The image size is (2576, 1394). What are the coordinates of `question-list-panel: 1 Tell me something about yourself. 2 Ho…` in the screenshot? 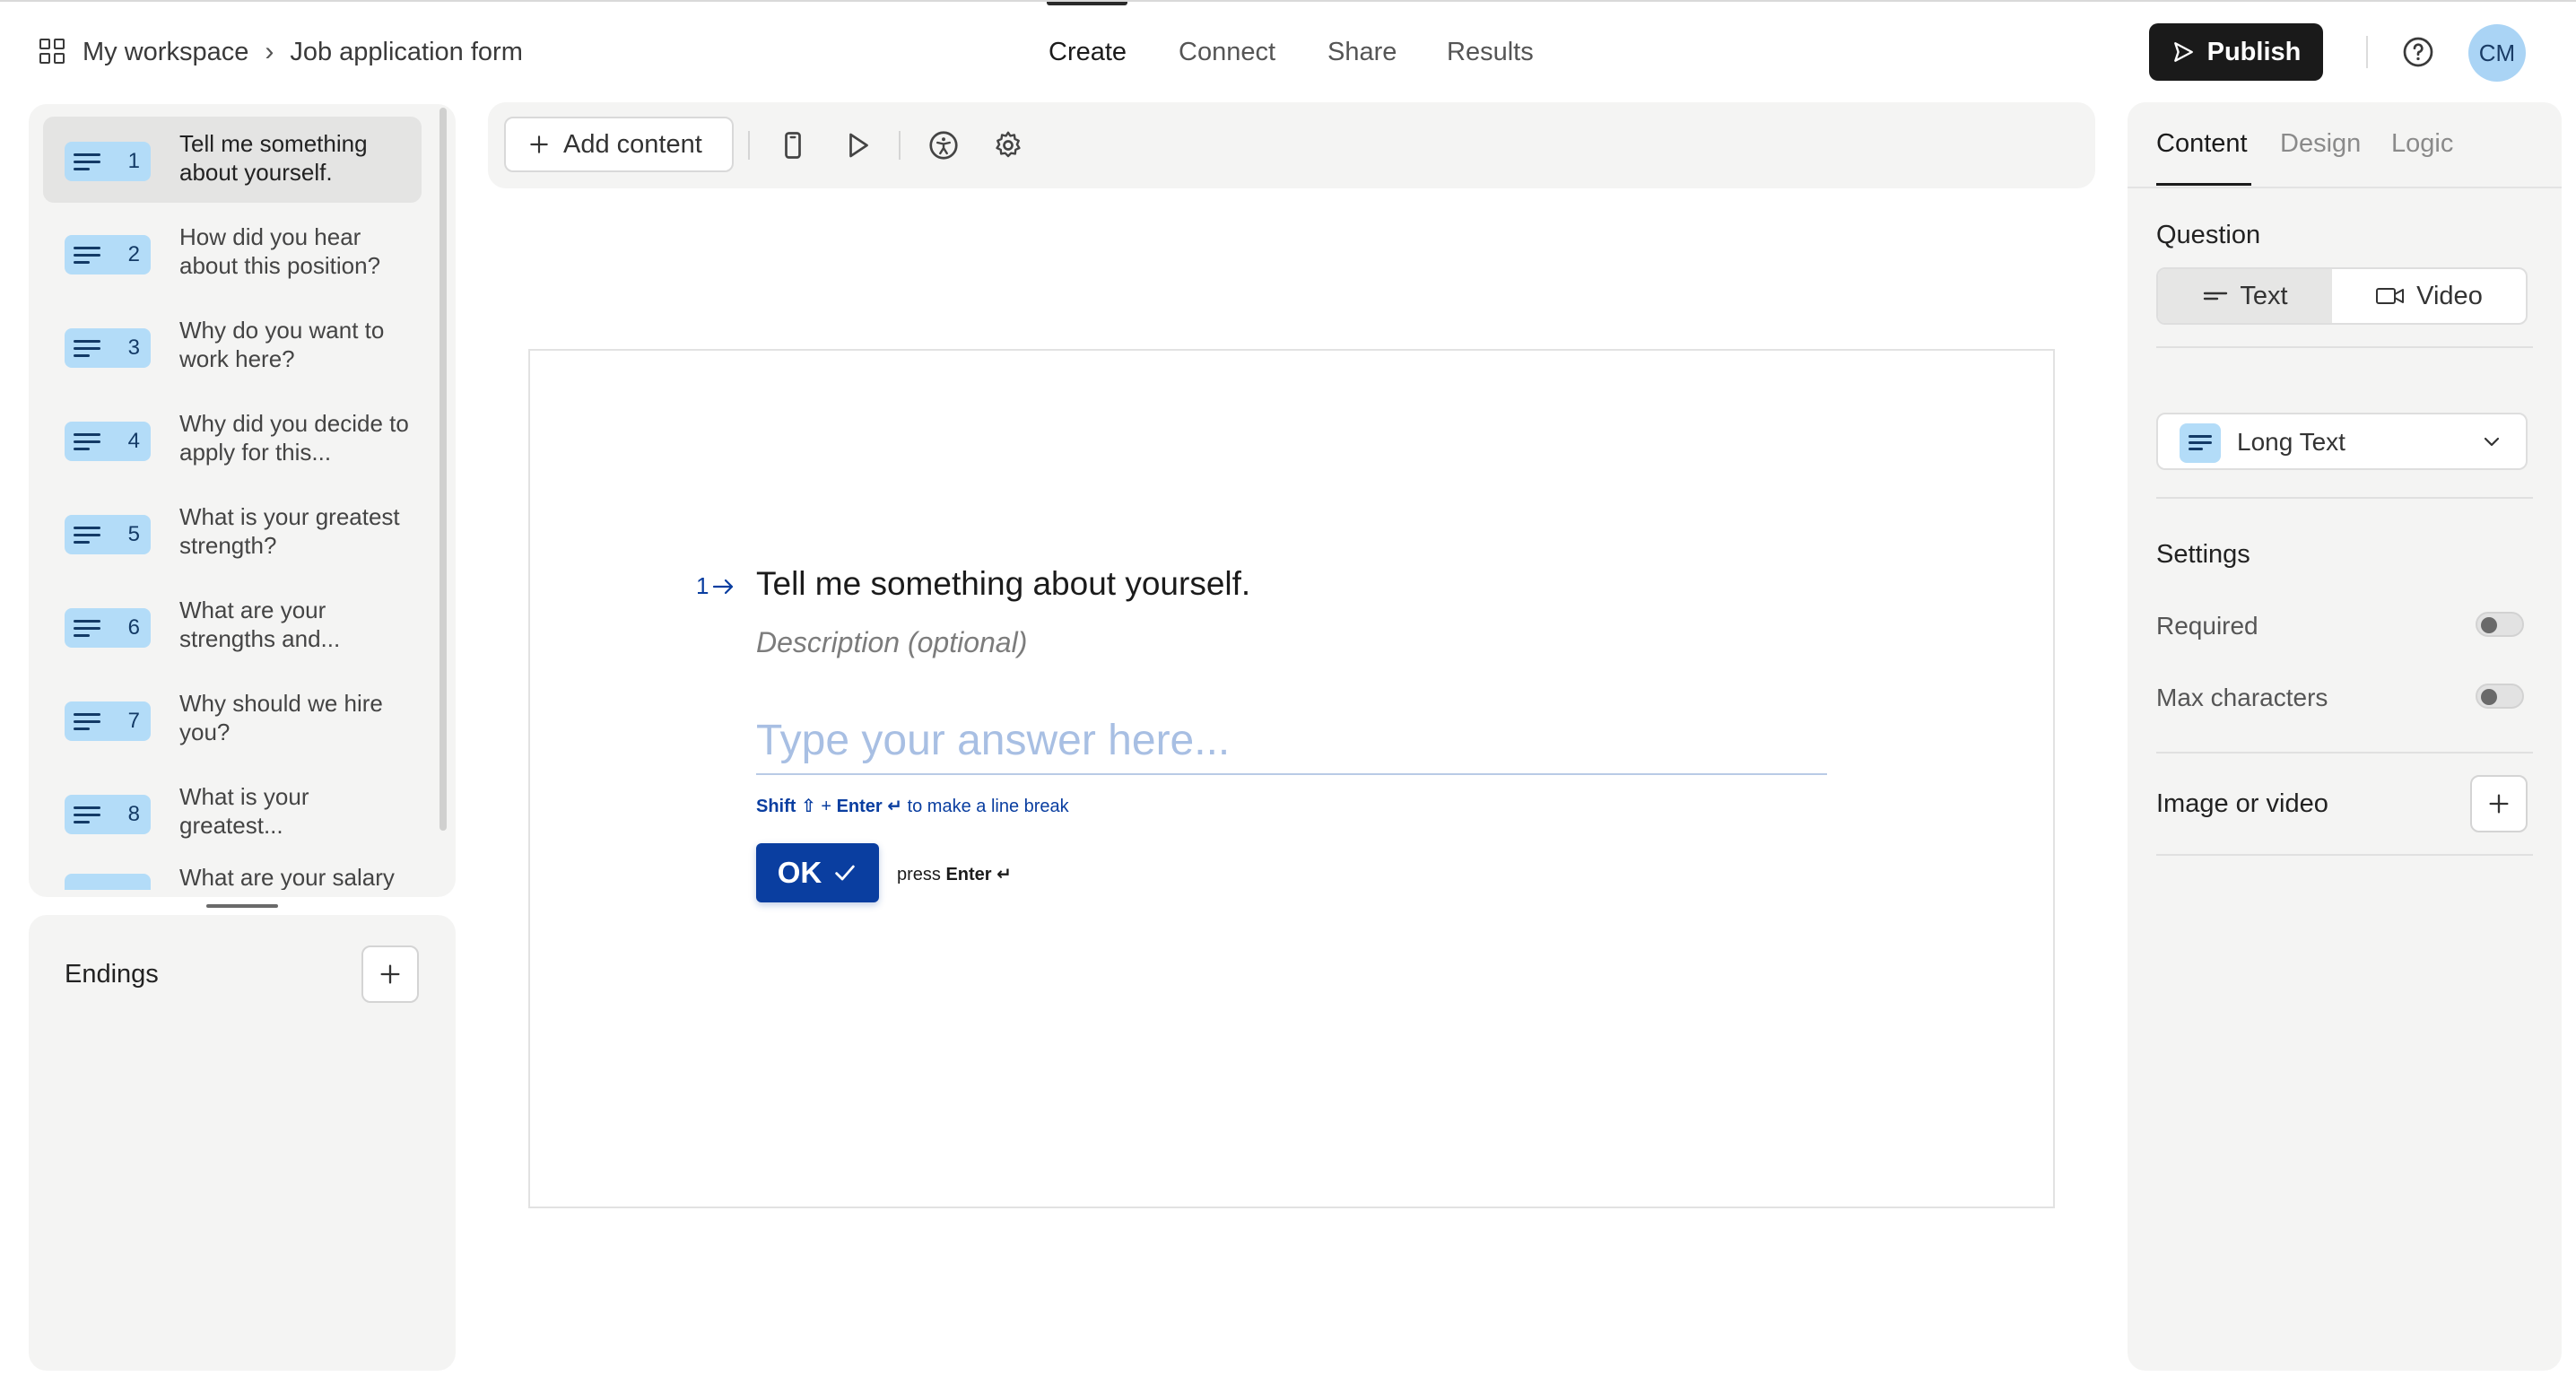 It's located at (242, 500).